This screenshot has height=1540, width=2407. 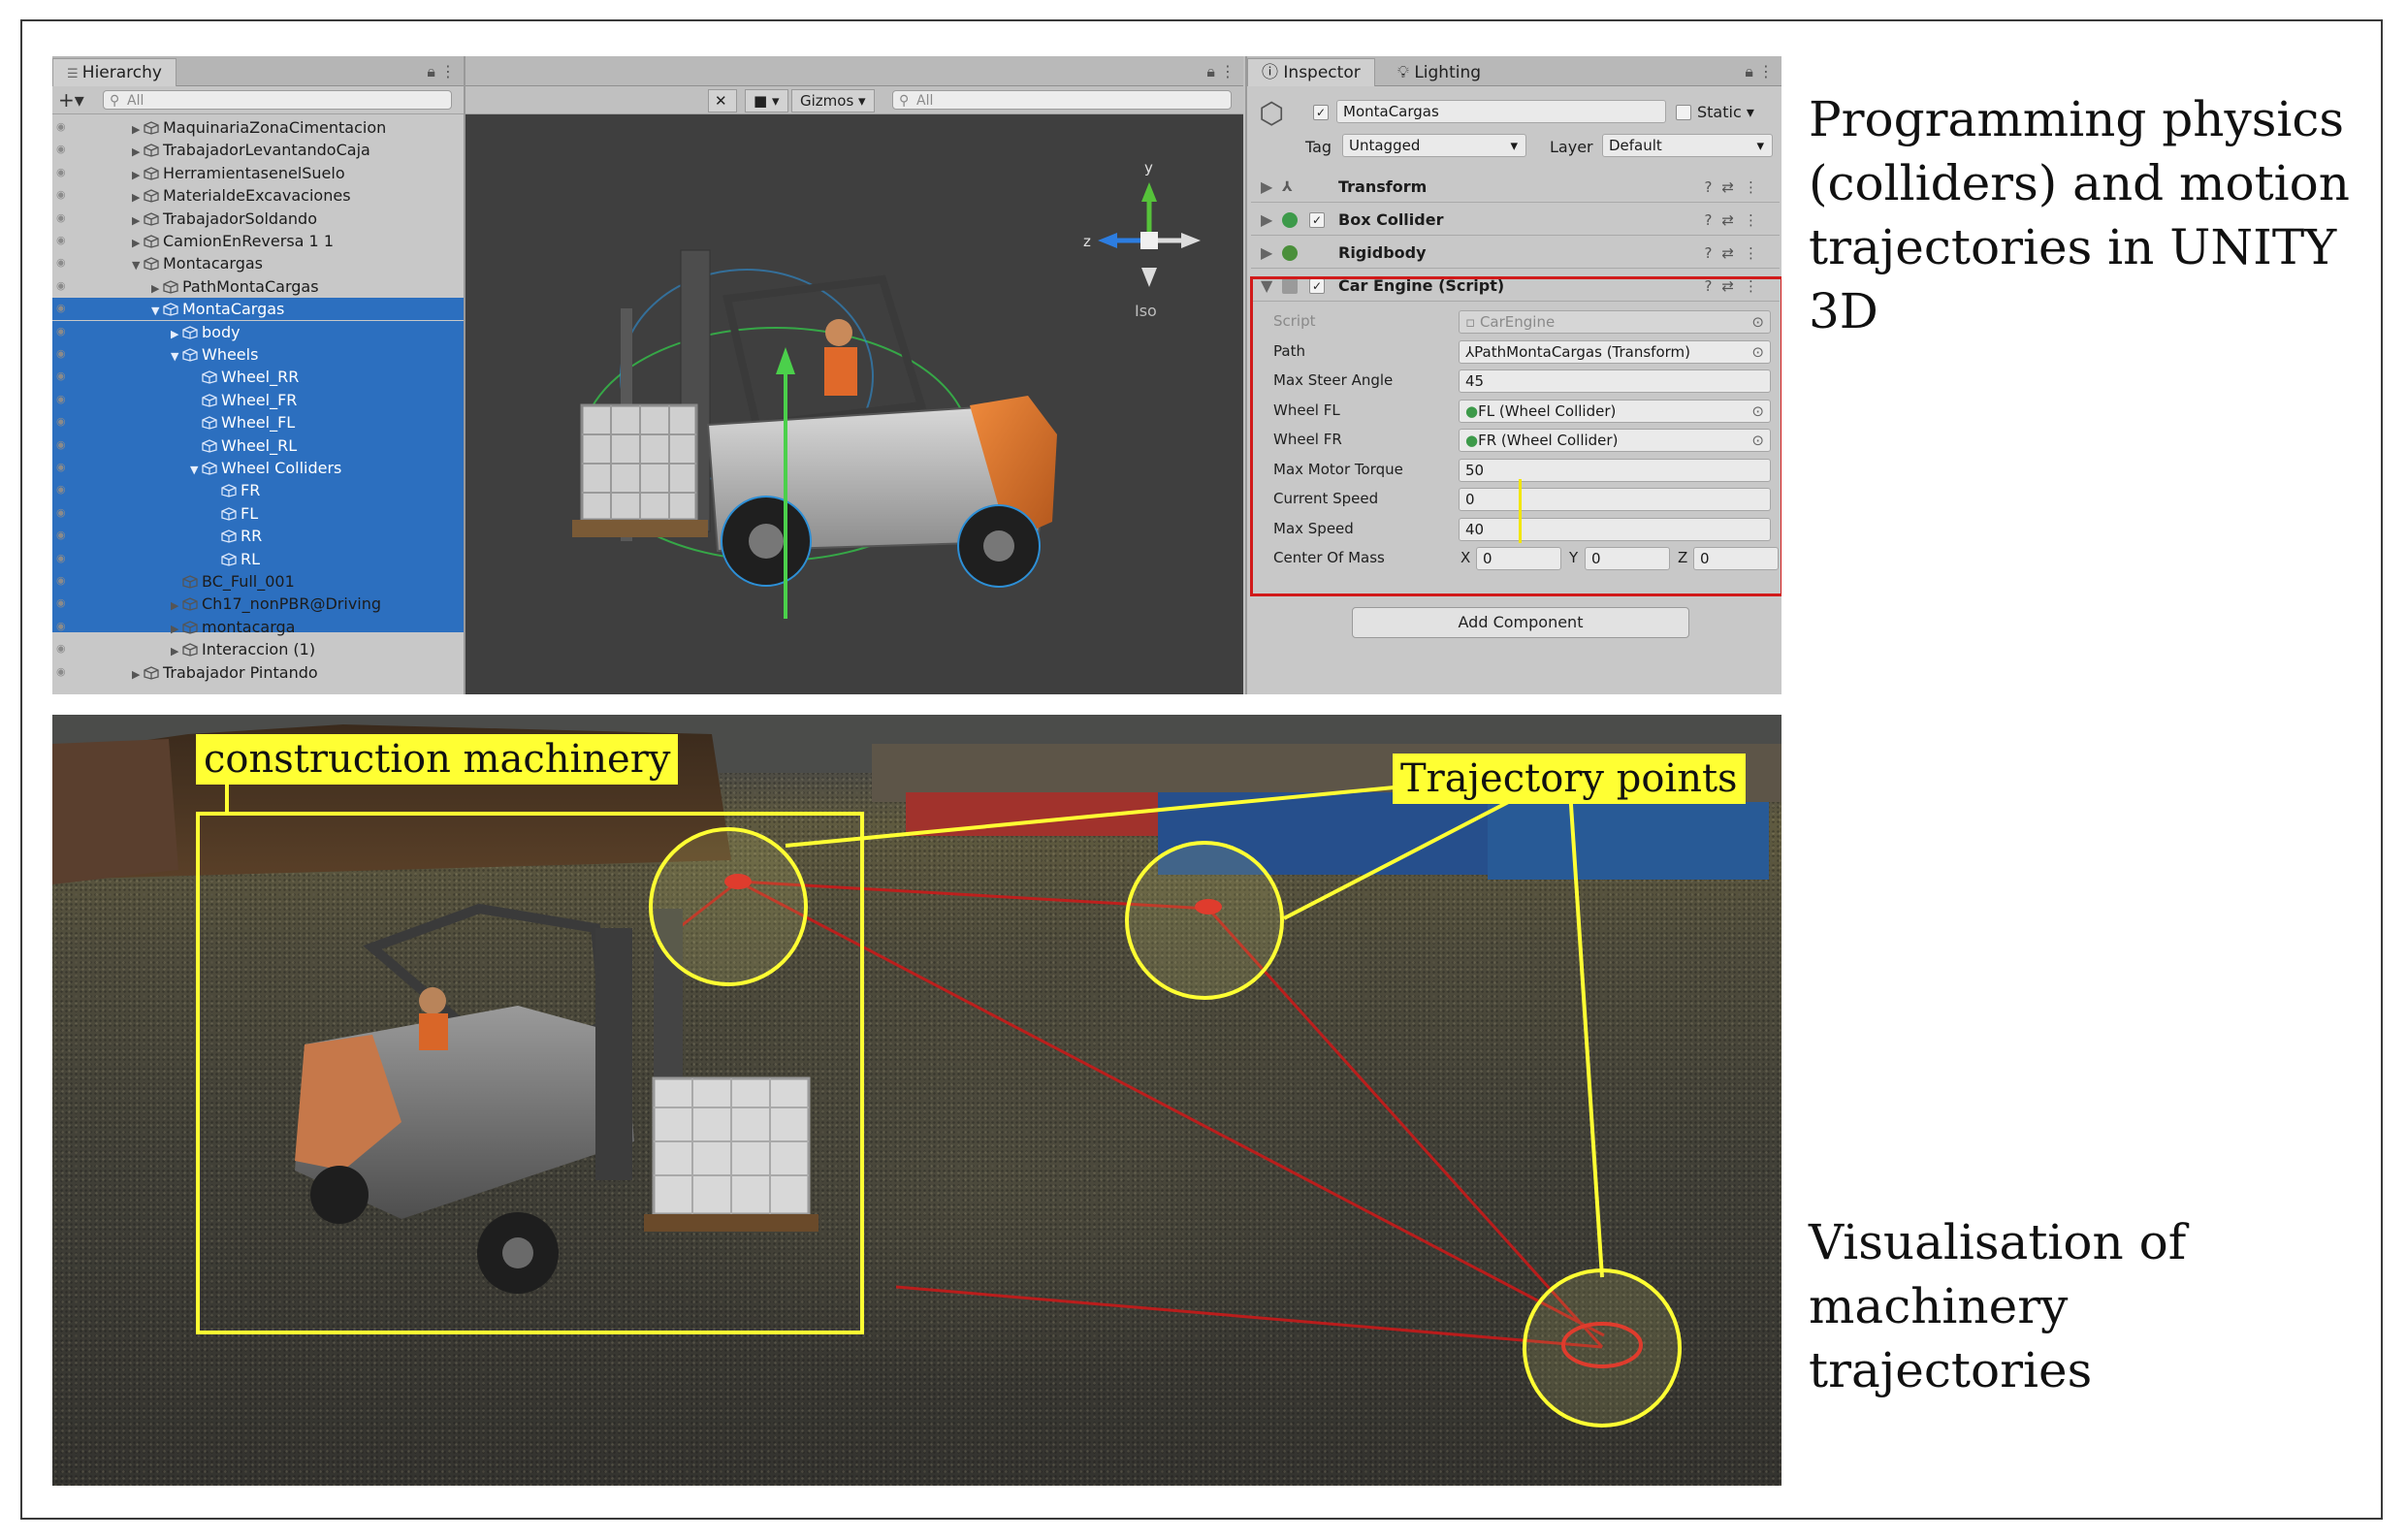 I want to click on gameobject-icon, so click(x=190, y=581).